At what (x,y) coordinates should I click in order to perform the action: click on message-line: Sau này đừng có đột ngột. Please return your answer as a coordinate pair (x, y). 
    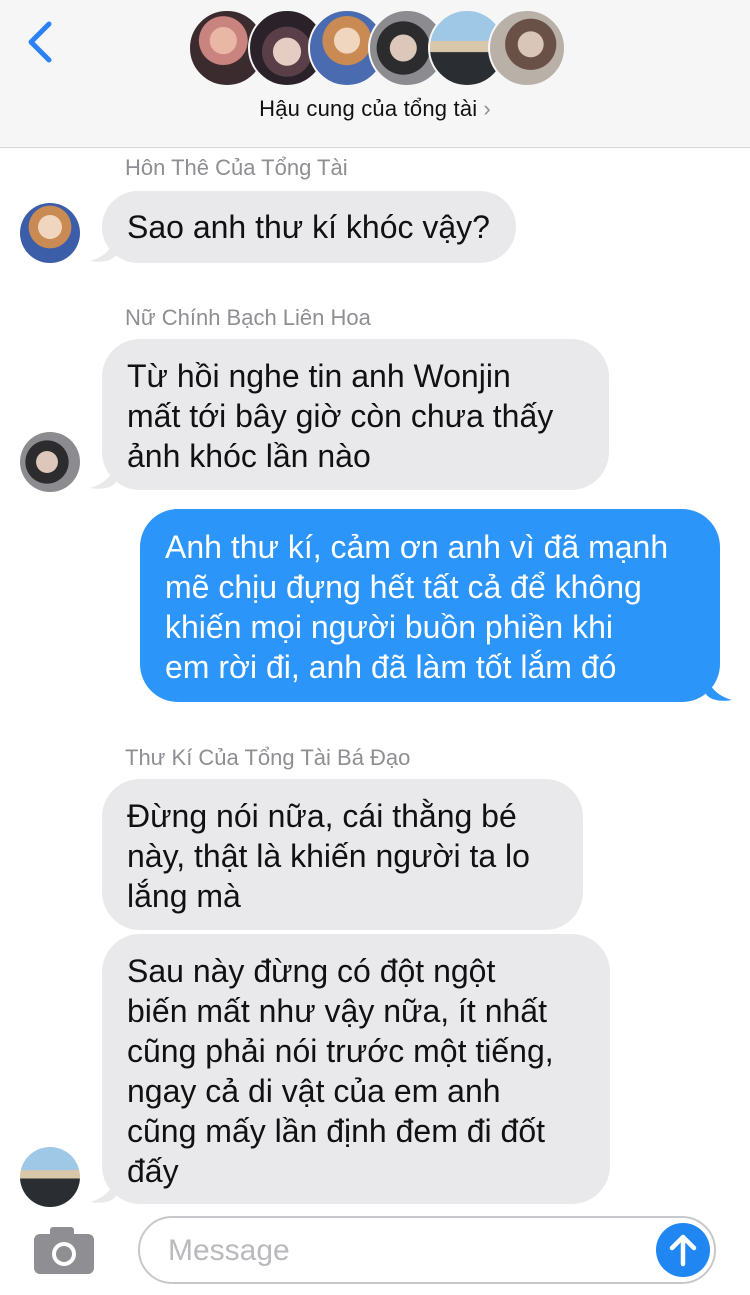
    Looking at the image, I should click on (311, 971).